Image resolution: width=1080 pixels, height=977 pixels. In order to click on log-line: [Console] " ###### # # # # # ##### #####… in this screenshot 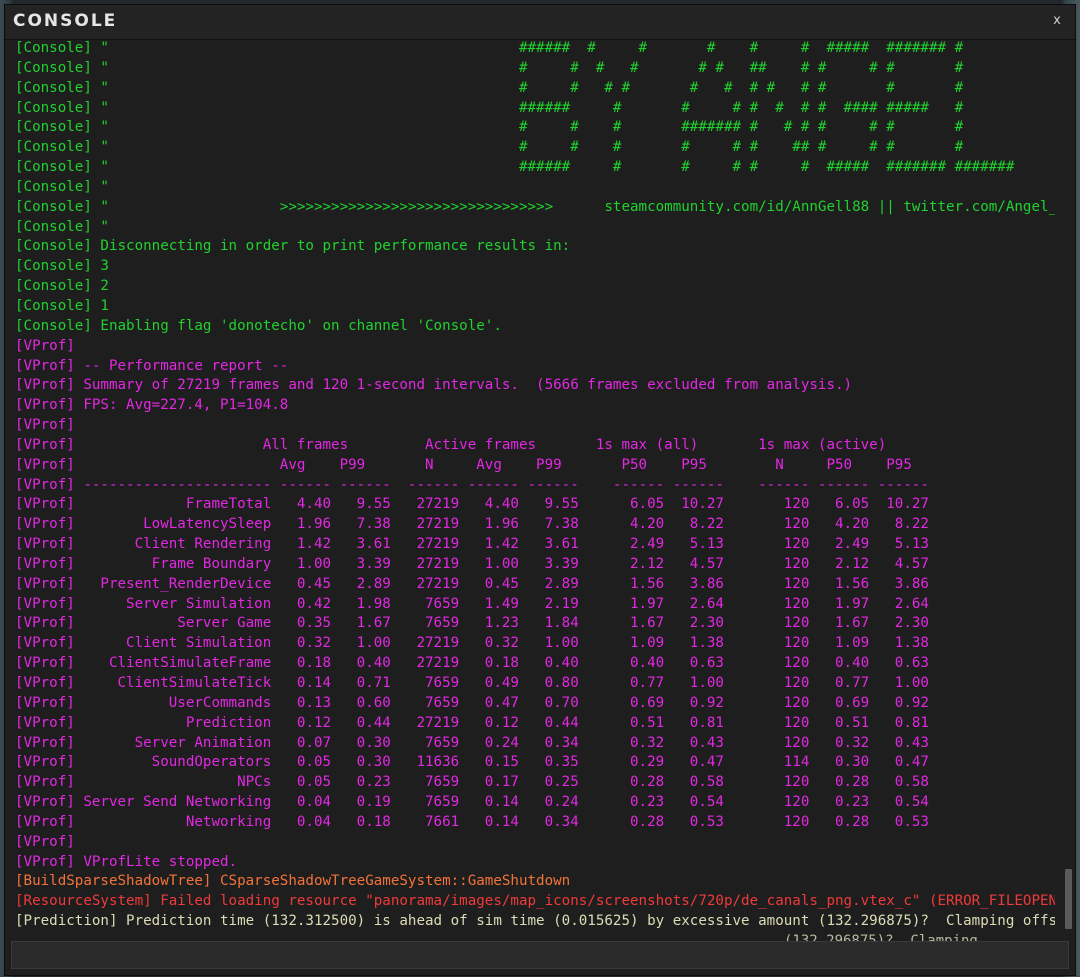, I will do `click(535, 168)`.